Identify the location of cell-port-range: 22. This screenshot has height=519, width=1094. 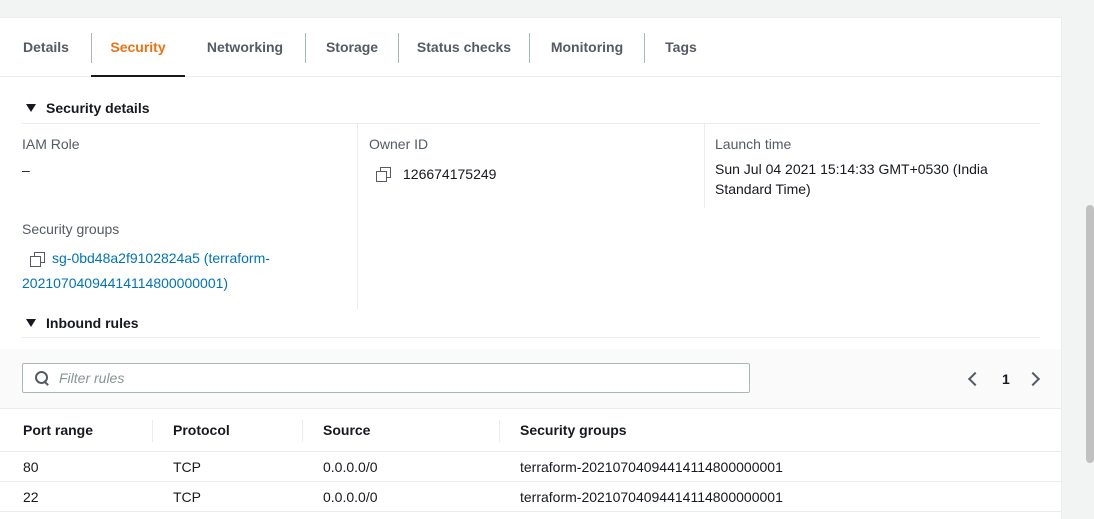
(31, 497).